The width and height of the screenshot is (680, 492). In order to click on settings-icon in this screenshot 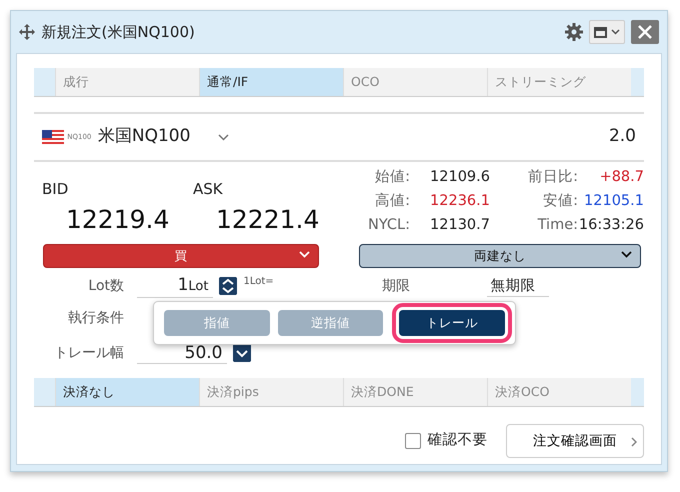, I will do `click(573, 32)`.